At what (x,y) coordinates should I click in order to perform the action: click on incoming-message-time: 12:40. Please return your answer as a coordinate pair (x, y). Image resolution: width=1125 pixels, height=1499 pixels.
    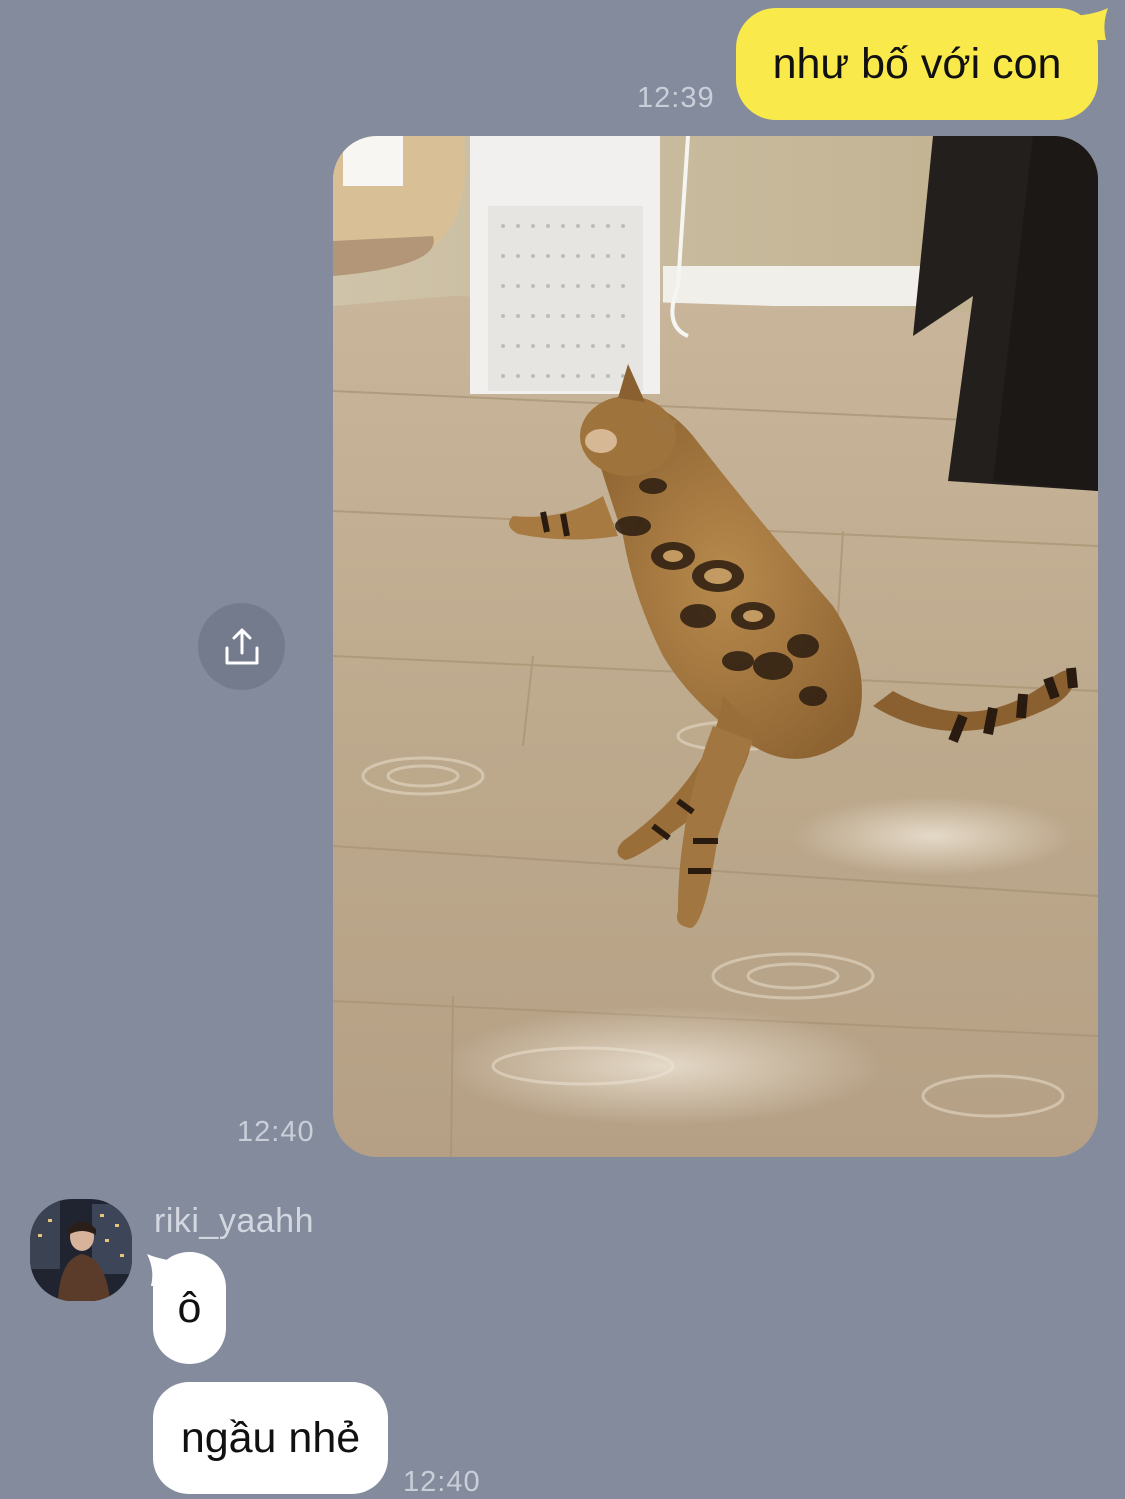
    Looking at the image, I should click on (442, 1482).